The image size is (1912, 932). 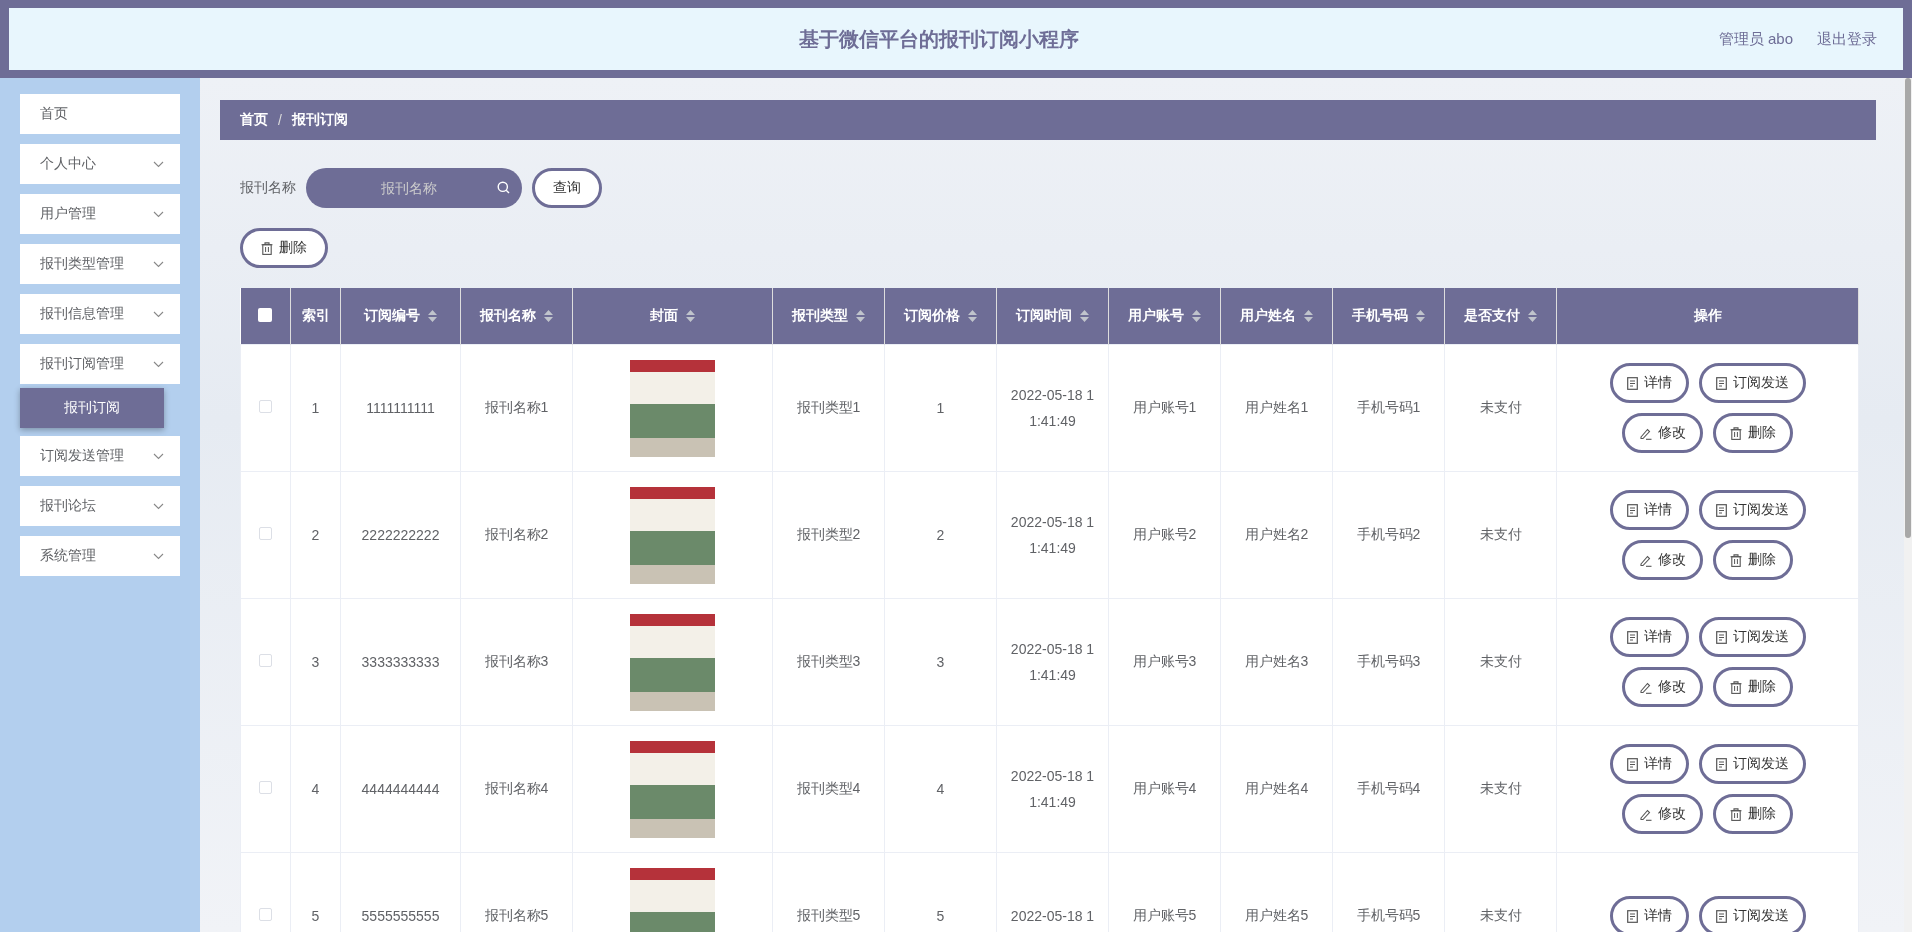 What do you see at coordinates (315, 662) in the screenshot?
I see `index-cell: 3` at bounding box center [315, 662].